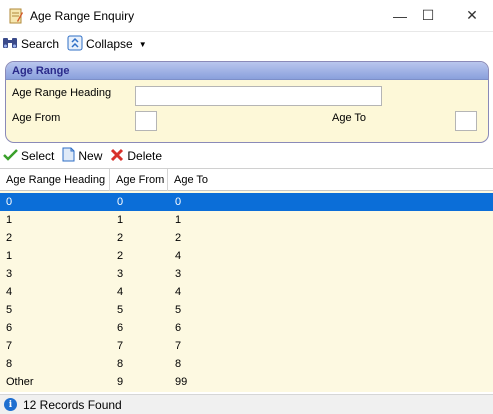 The height and width of the screenshot is (414, 493). I want to click on table-row: 0 0 0, so click(246, 202).